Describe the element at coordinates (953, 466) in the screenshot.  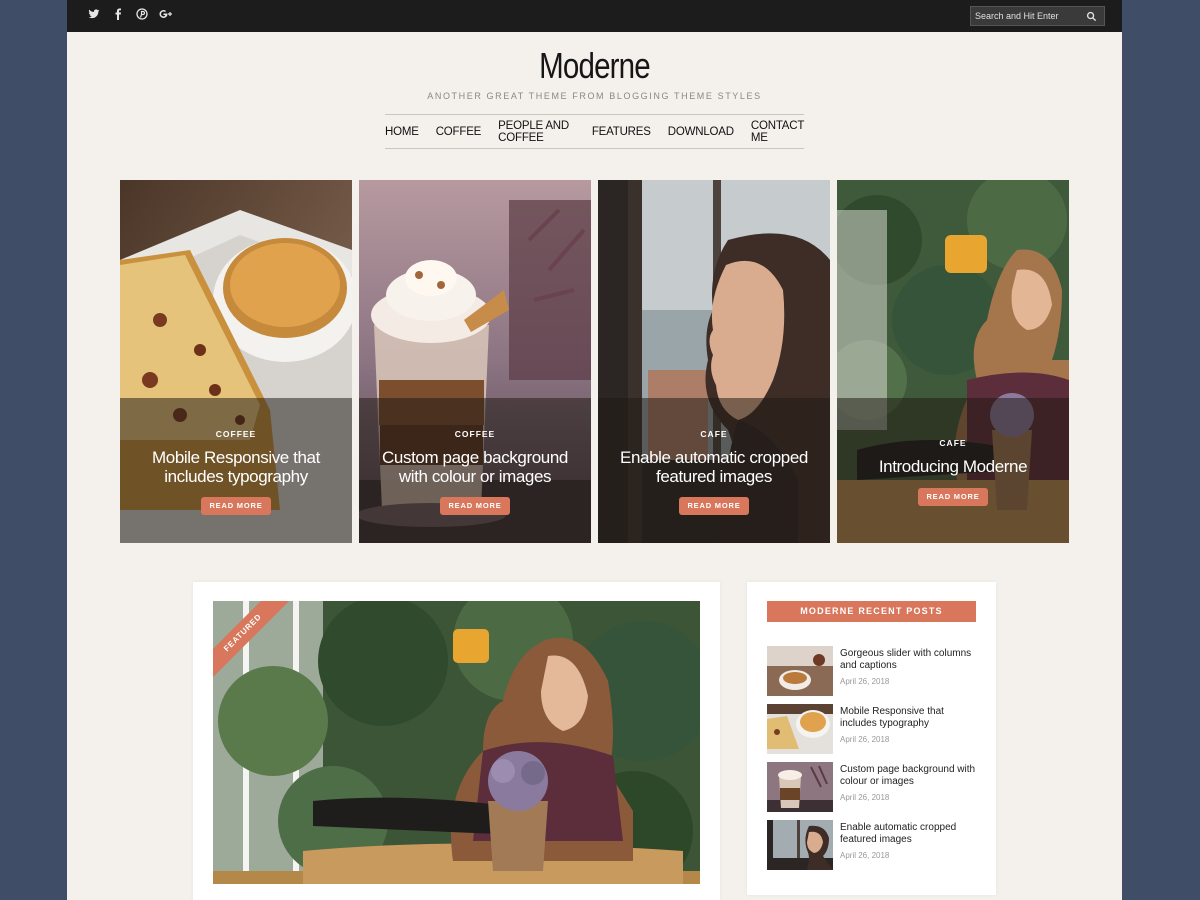
I see `tile-title: Introducing Moderne` at that location.